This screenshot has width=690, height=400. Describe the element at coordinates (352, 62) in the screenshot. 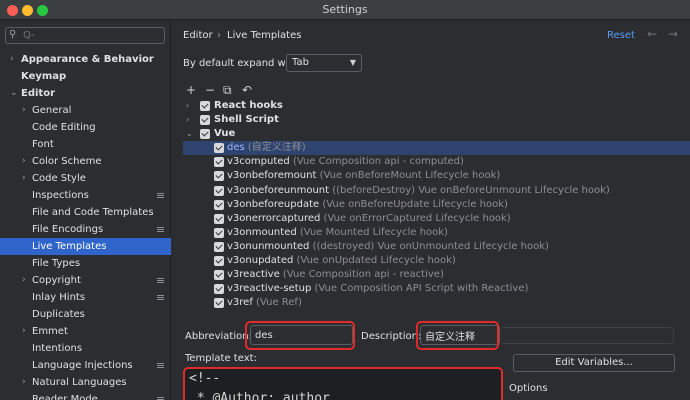

I see `chevron-down-icon: ▼` at that location.